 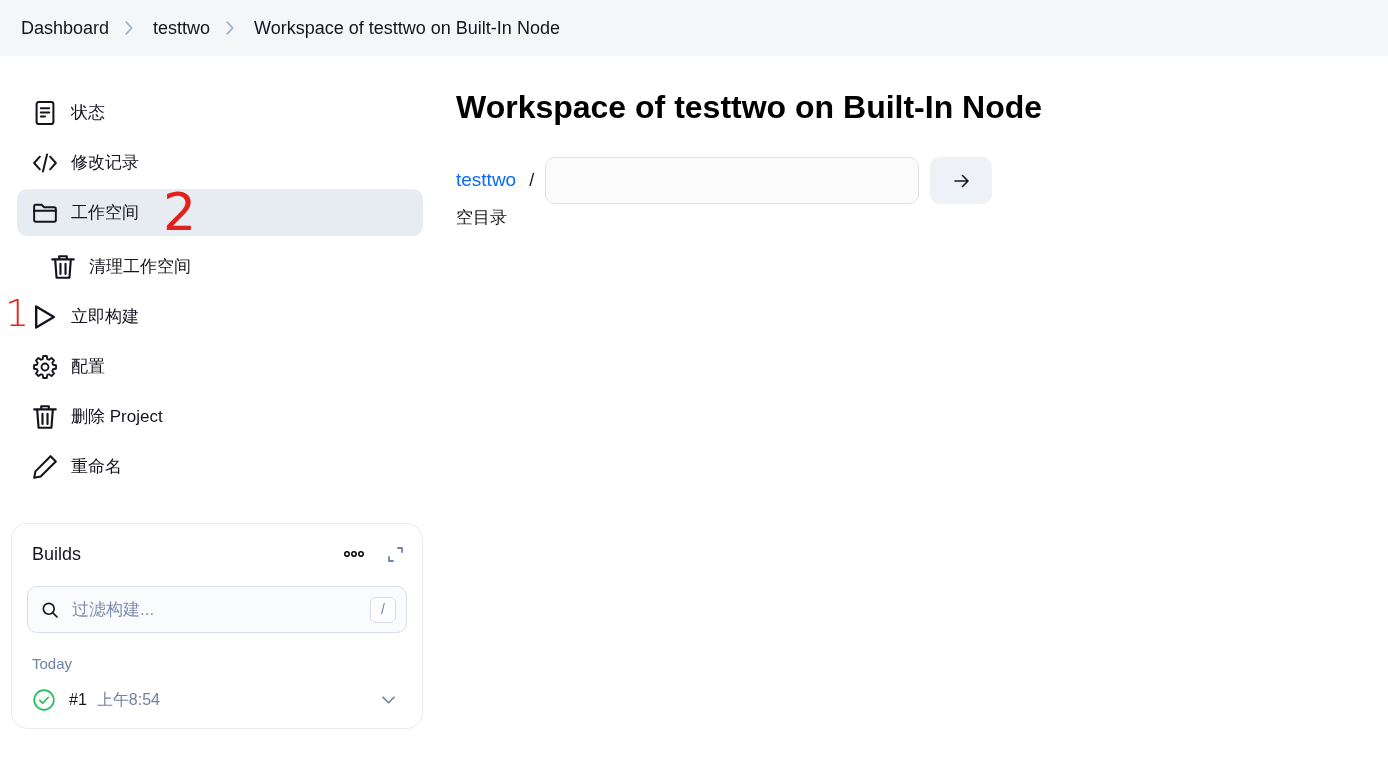 I want to click on shortcut-key: /, so click(x=383, y=609).